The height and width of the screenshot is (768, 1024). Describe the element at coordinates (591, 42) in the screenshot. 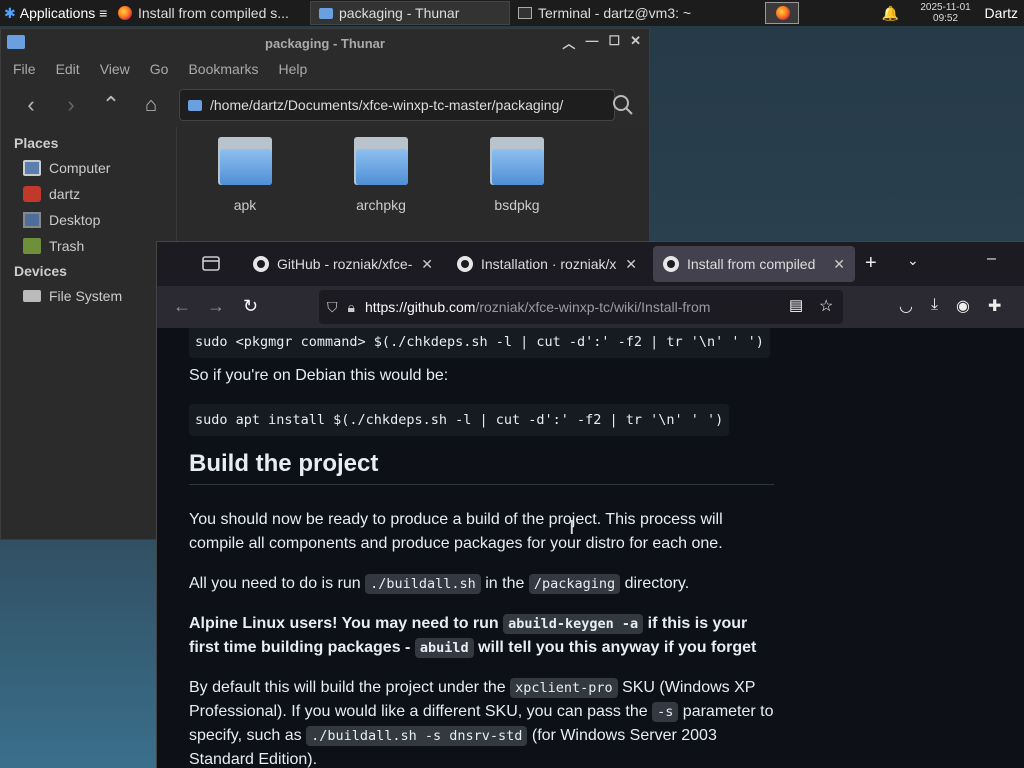

I see `minimize-button: —` at that location.